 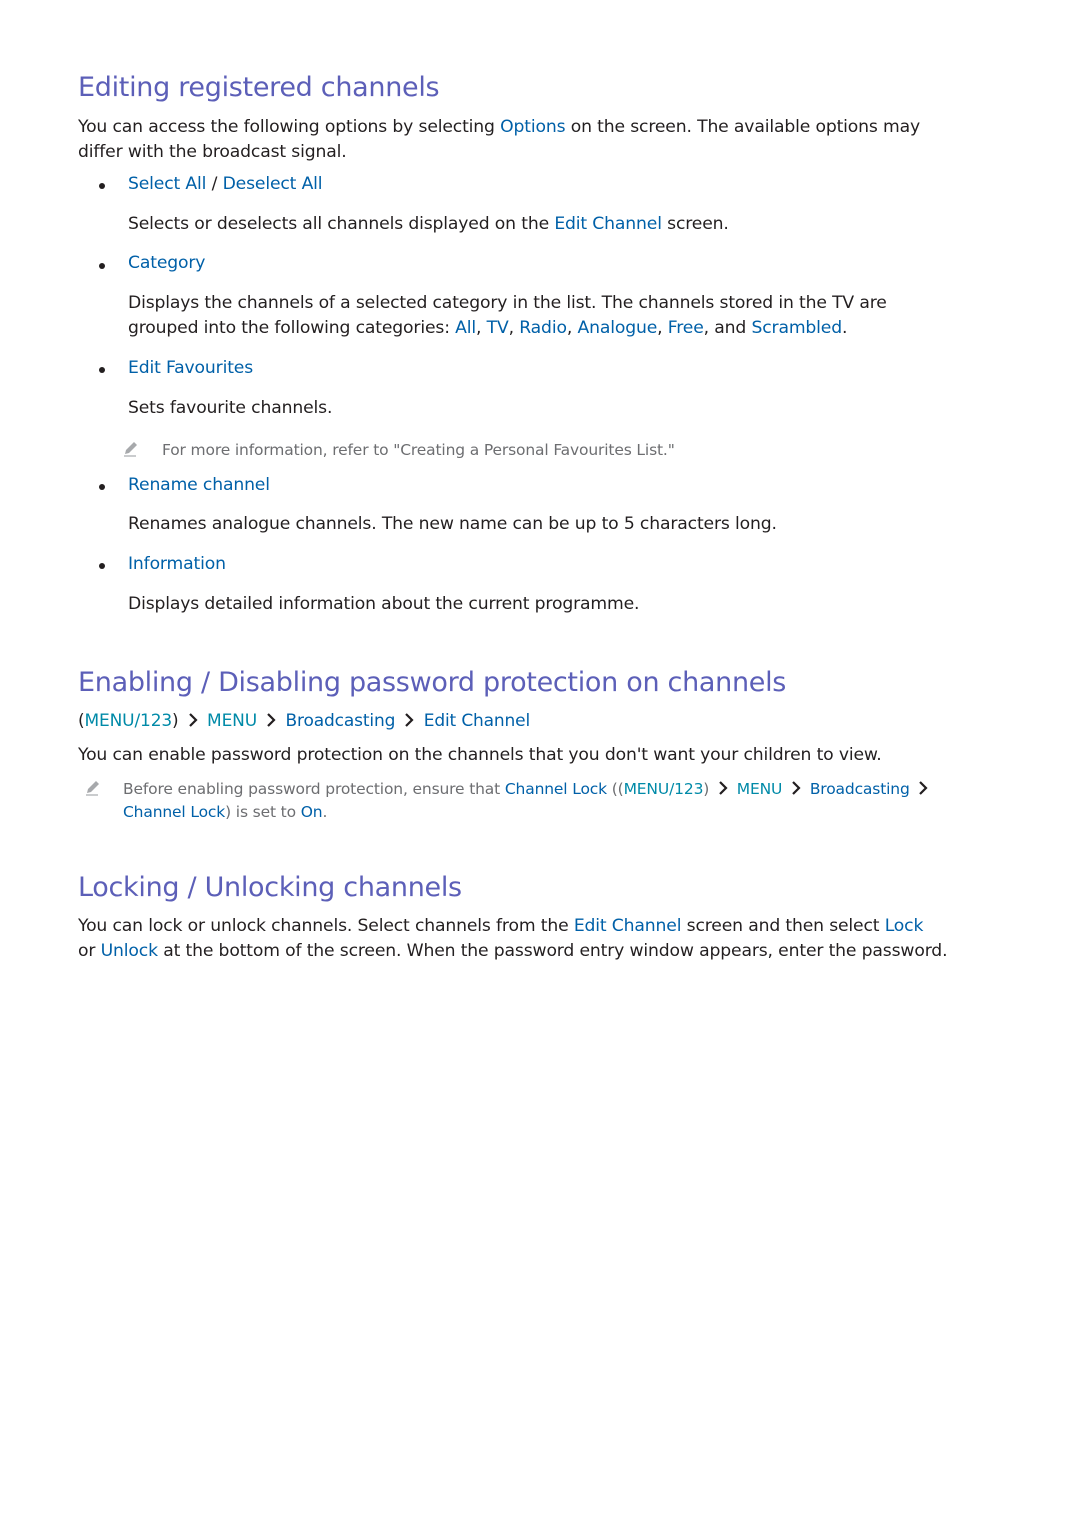 What do you see at coordinates (498, 328) in the screenshot?
I see `category-tv: TV` at bounding box center [498, 328].